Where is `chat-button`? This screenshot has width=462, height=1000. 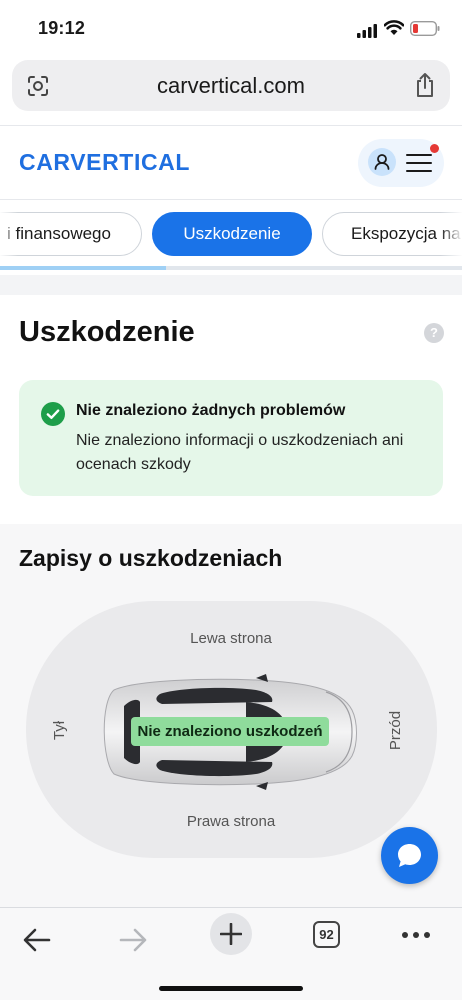
chat-button is located at coordinates (409, 855).